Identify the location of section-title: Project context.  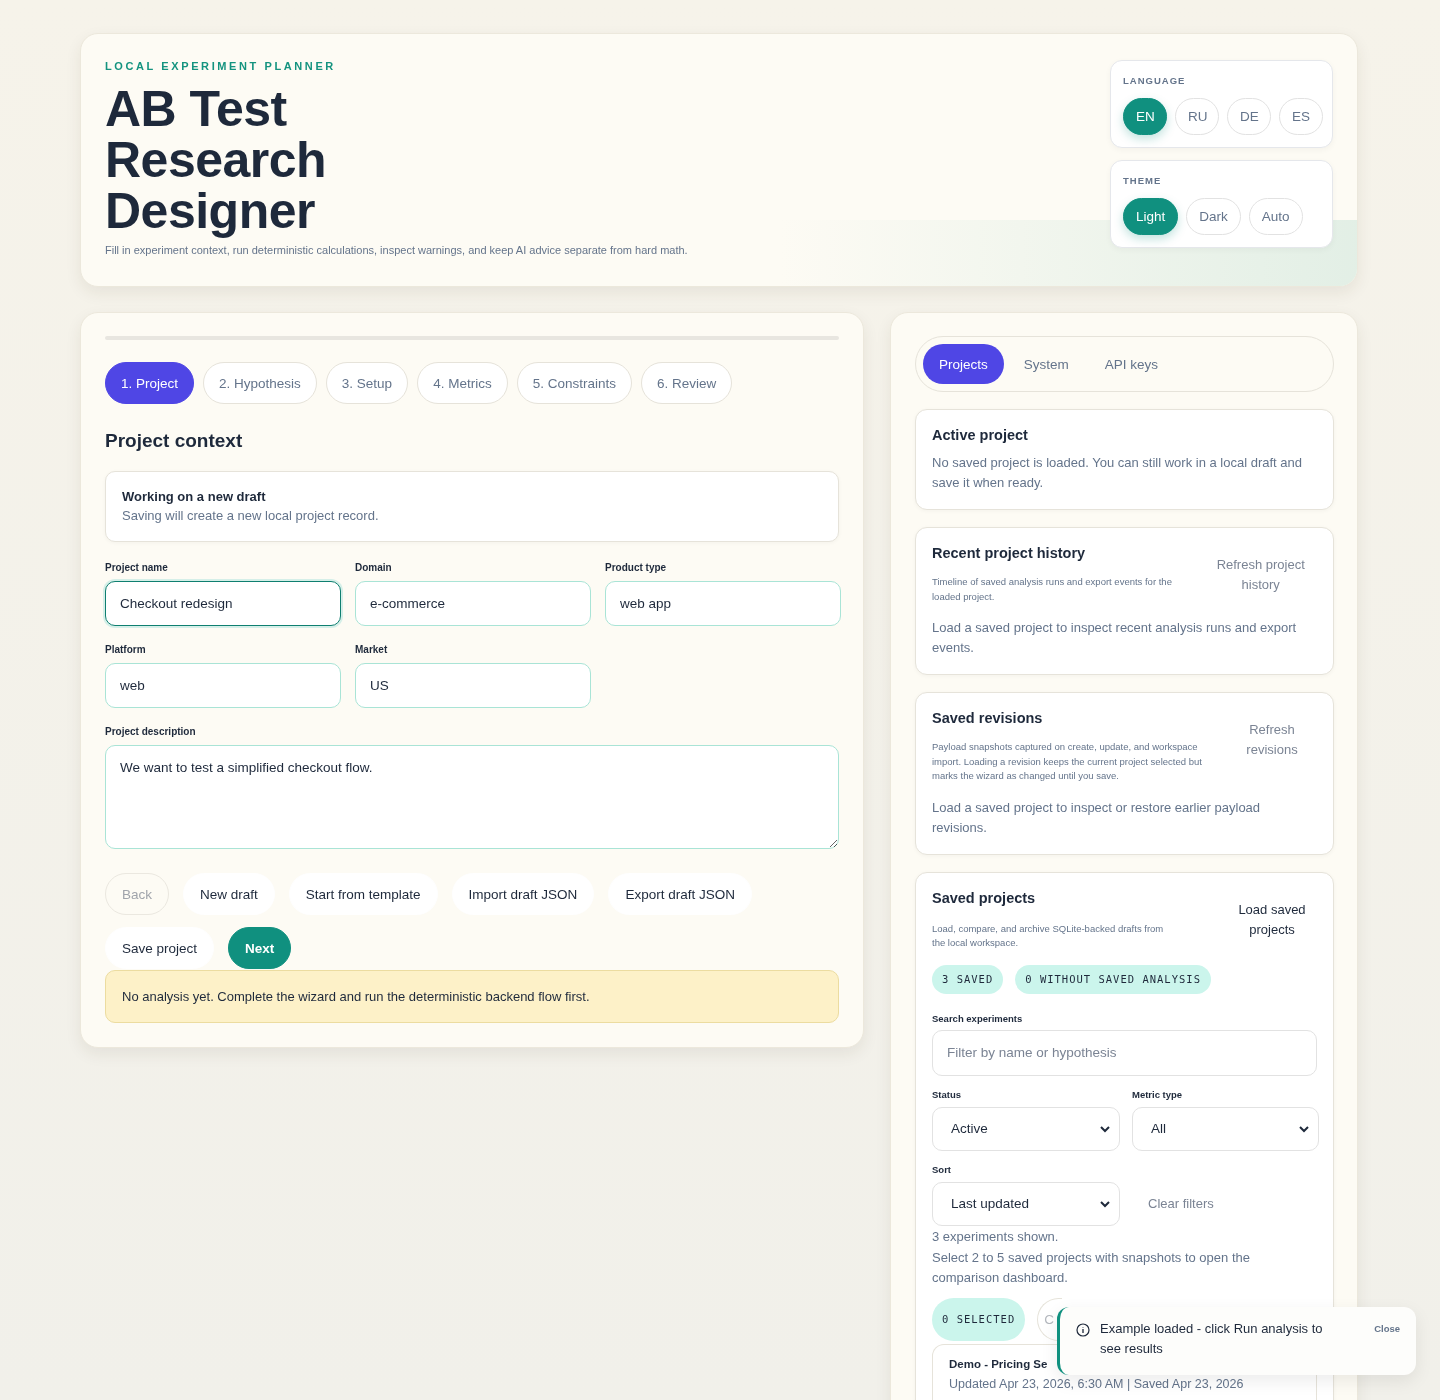
(174, 441).